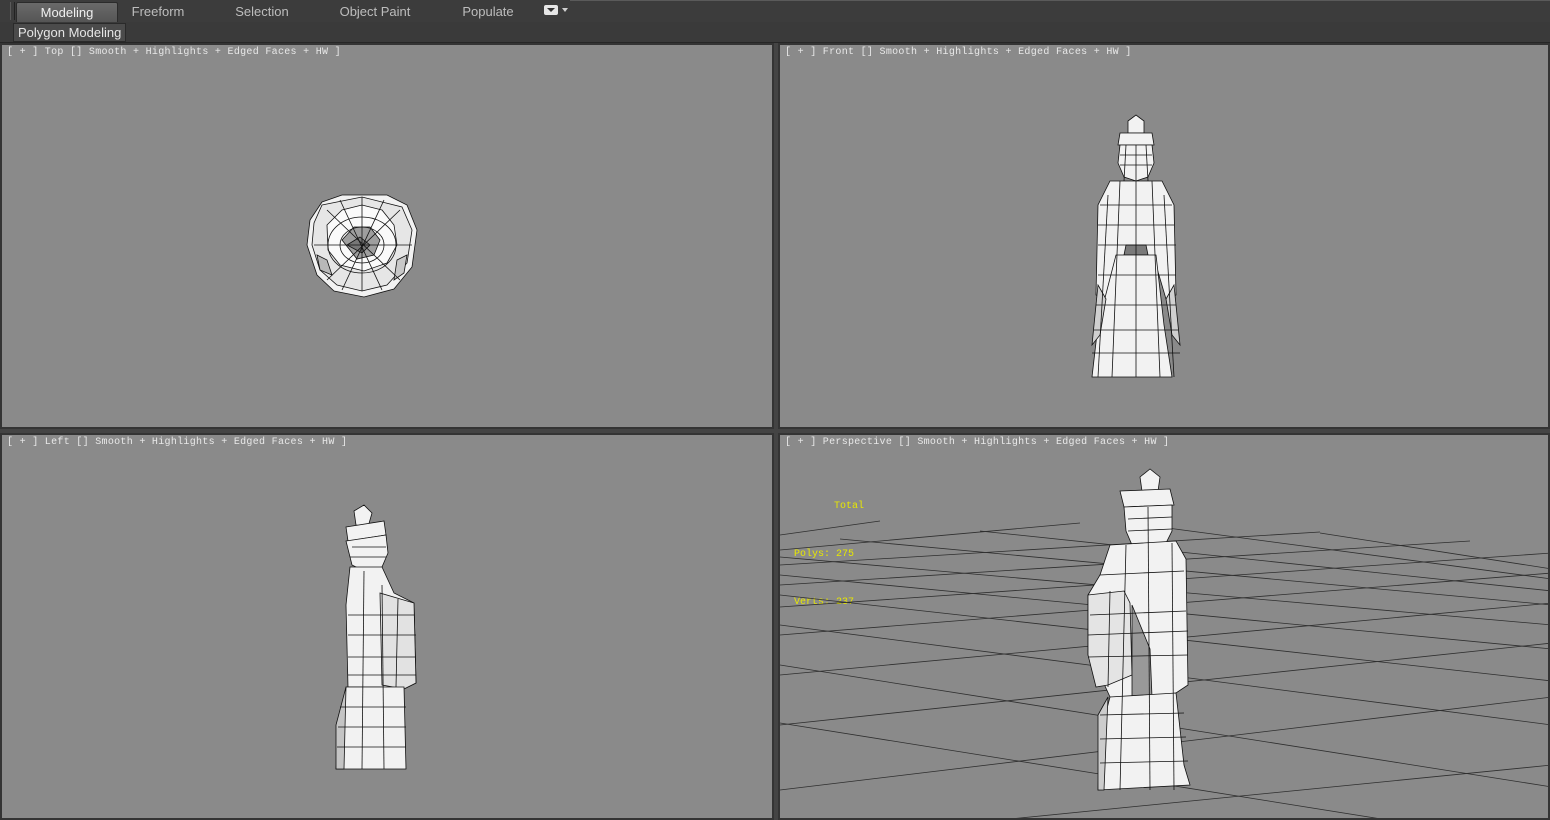 The width and height of the screenshot is (1550, 820). What do you see at coordinates (362, 246) in the screenshot?
I see `top-view-mesh` at bounding box center [362, 246].